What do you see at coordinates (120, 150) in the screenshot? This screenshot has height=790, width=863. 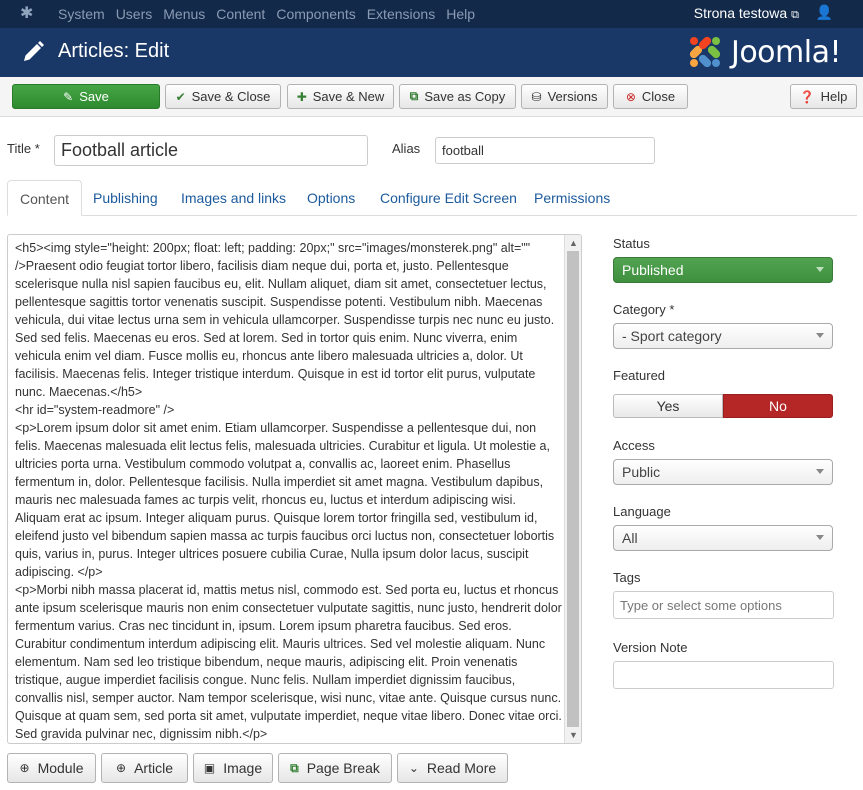 I see `title-value: Football article` at bounding box center [120, 150].